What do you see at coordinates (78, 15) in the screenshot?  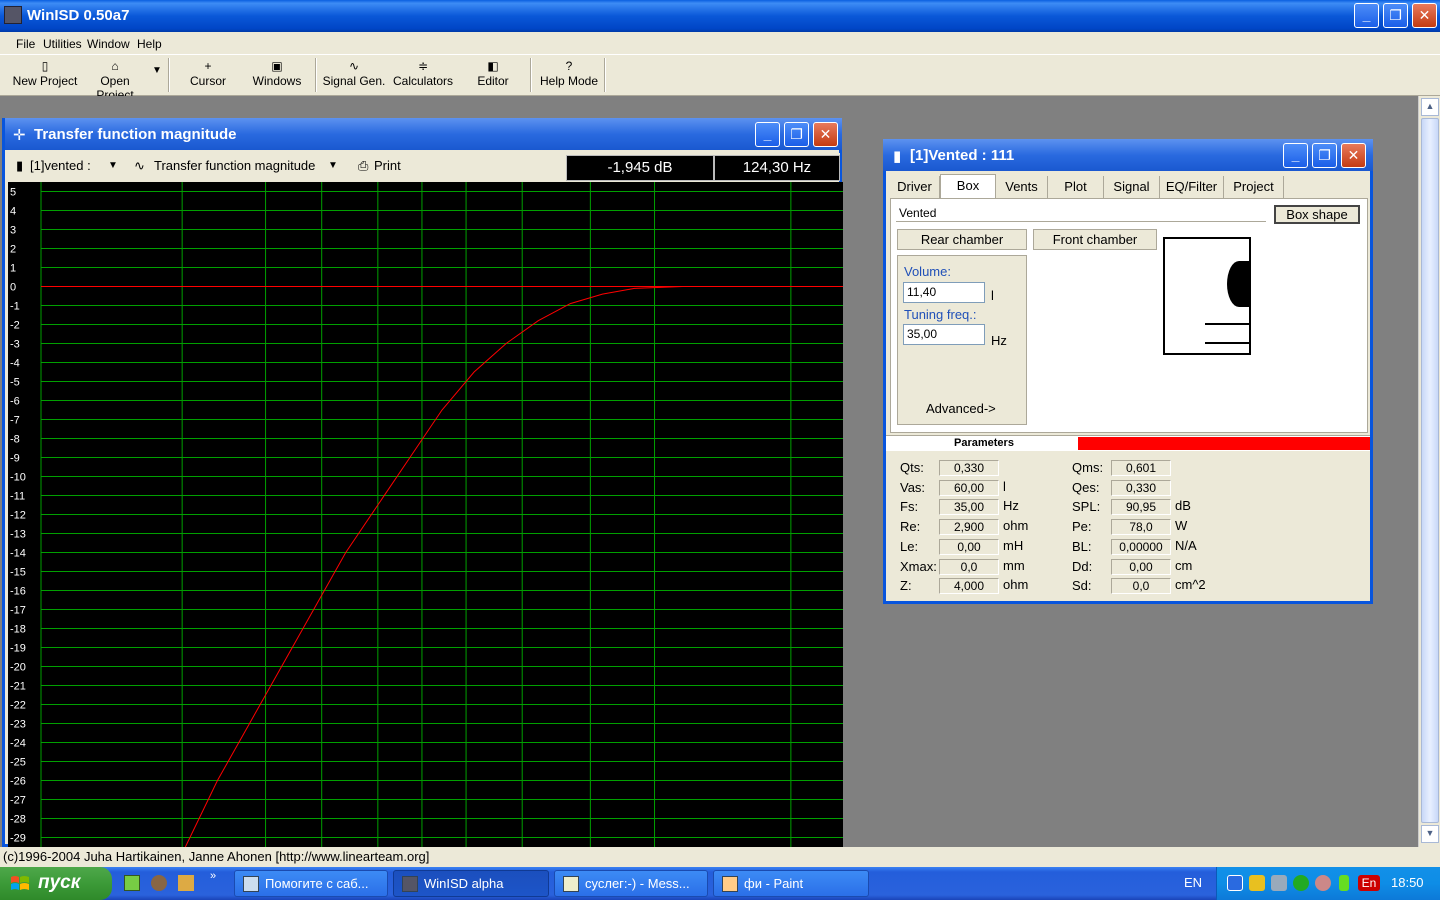 I see `app-title: WinISD 0.50a7` at bounding box center [78, 15].